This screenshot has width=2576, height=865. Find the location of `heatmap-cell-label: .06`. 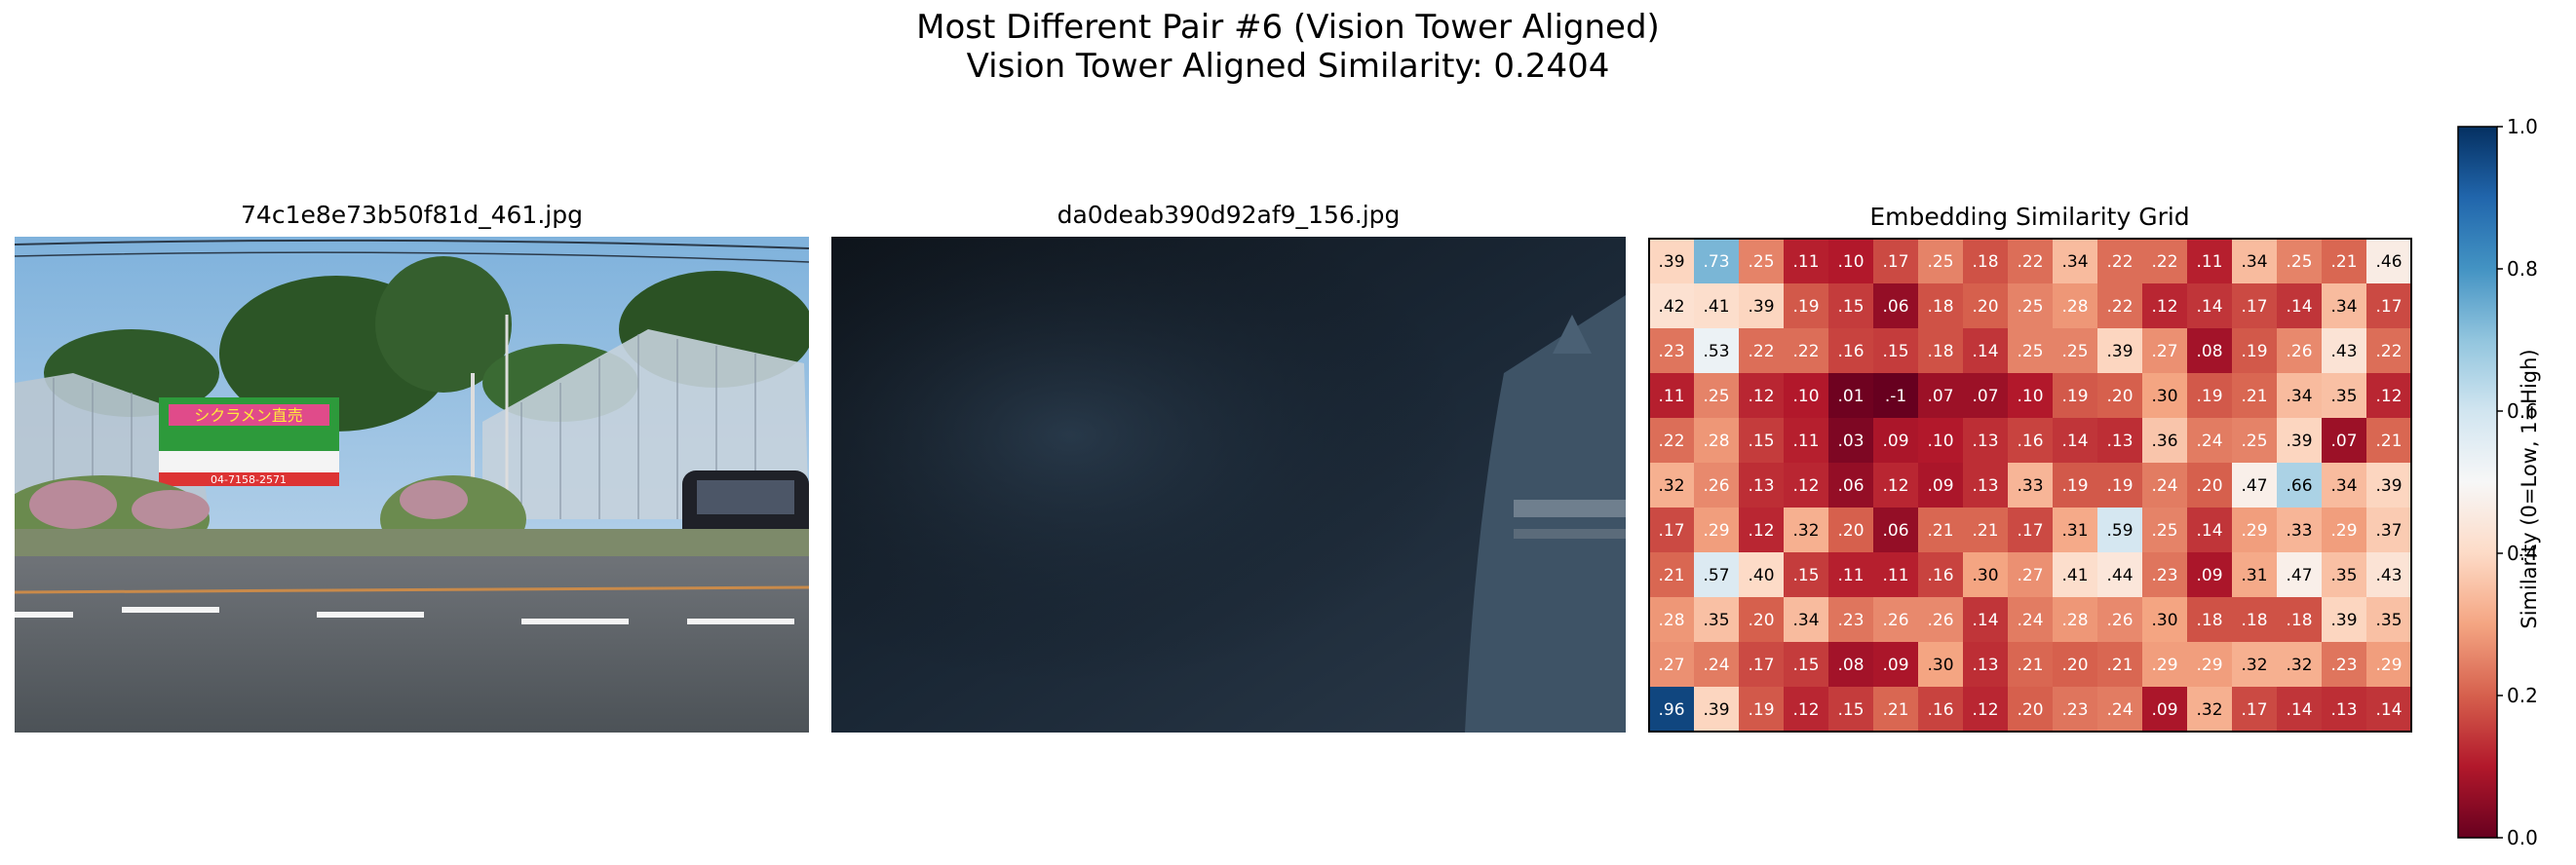

heatmap-cell-label: .06 is located at coordinates (1895, 307).